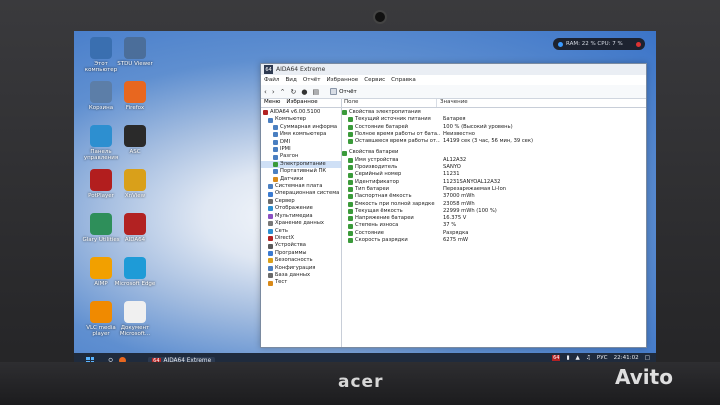 The width and height of the screenshot is (720, 405). What do you see at coordinates (470, 210) in the screenshot?
I see `field-value: 22999 mWh (100 %)` at bounding box center [470, 210].